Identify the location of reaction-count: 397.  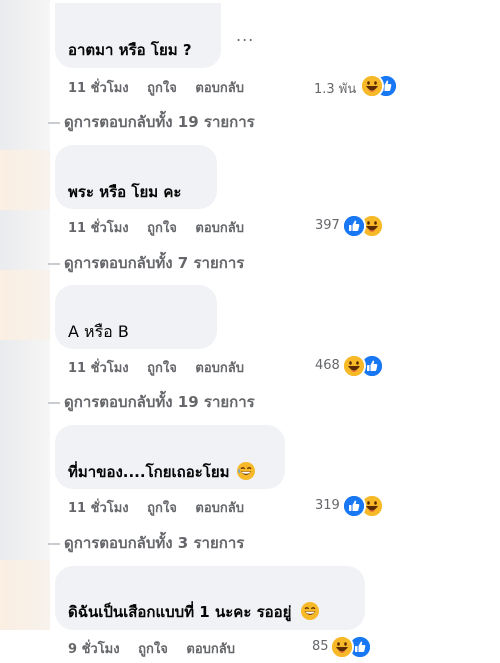
(327, 225).